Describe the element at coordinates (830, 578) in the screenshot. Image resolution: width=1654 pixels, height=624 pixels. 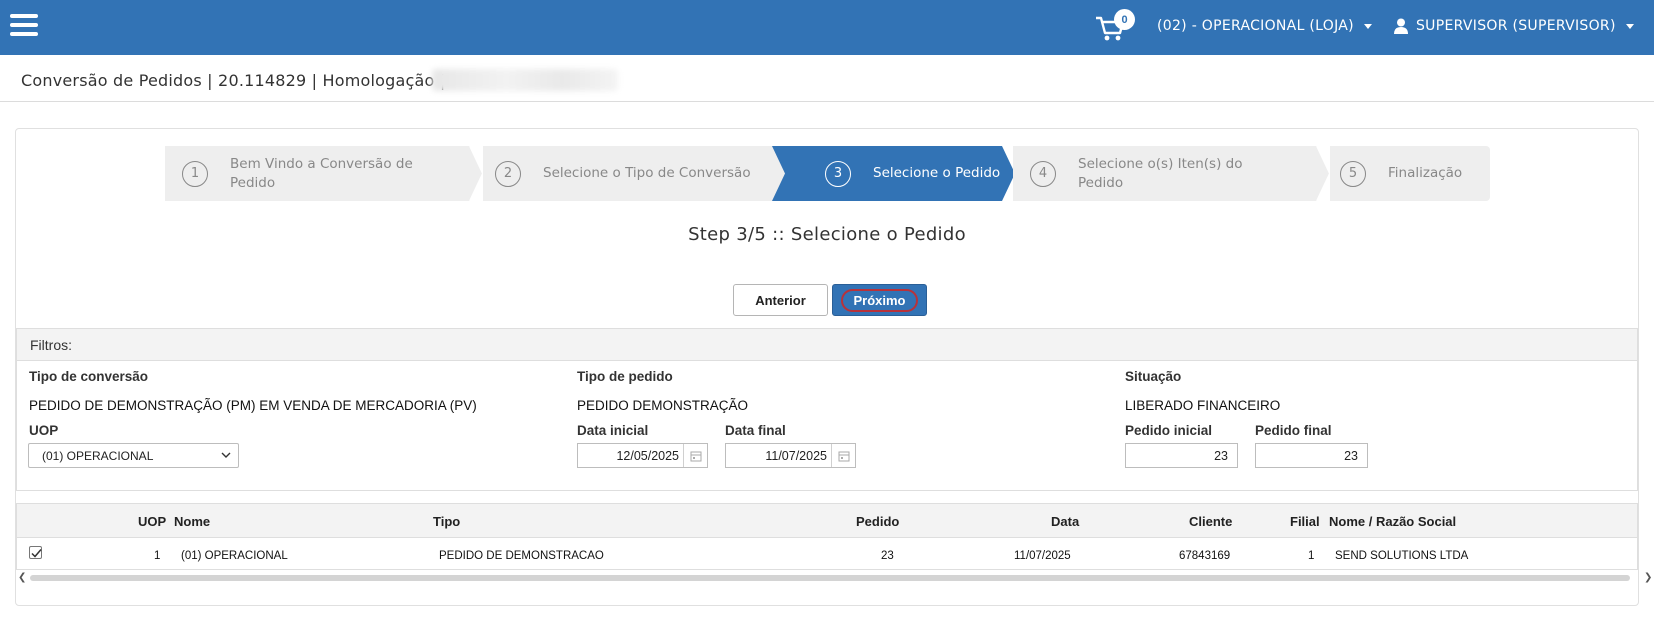
I see `scrollbar-thumb` at that location.